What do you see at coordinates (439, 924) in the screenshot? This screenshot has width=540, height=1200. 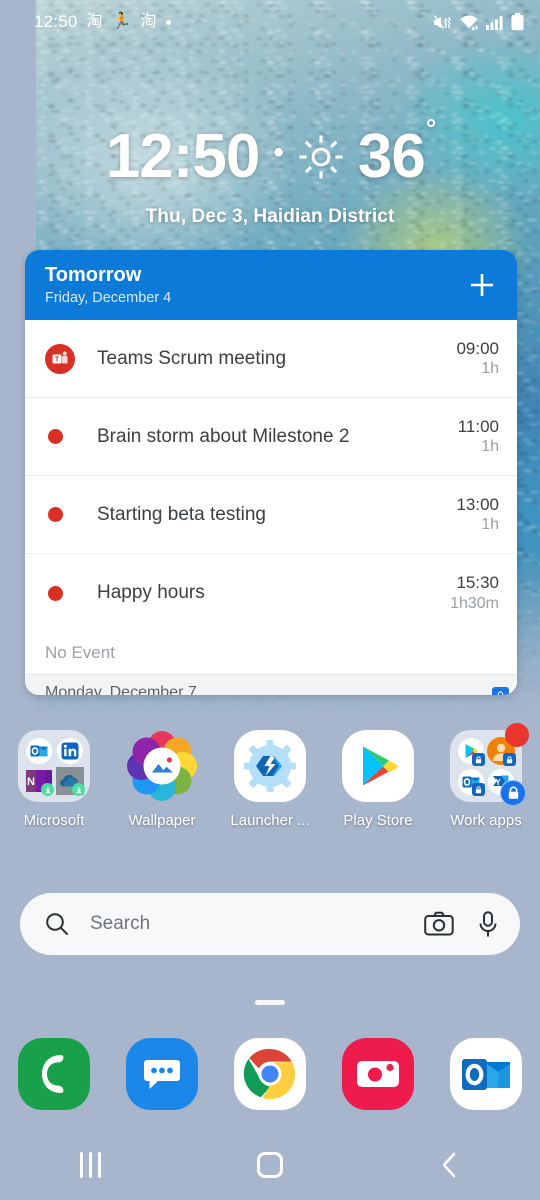 I see `camera-icon` at bounding box center [439, 924].